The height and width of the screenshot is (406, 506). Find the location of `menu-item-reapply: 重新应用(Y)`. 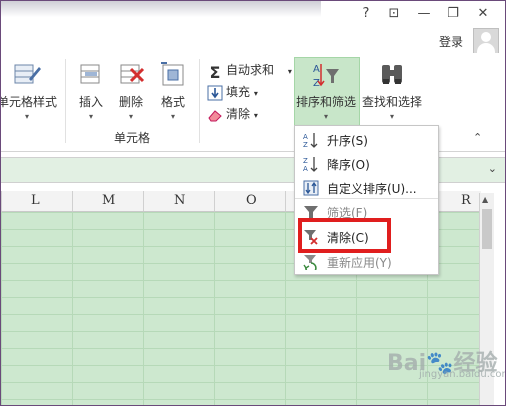

menu-item-reapply: 重新应用(Y) is located at coordinates (366, 262).